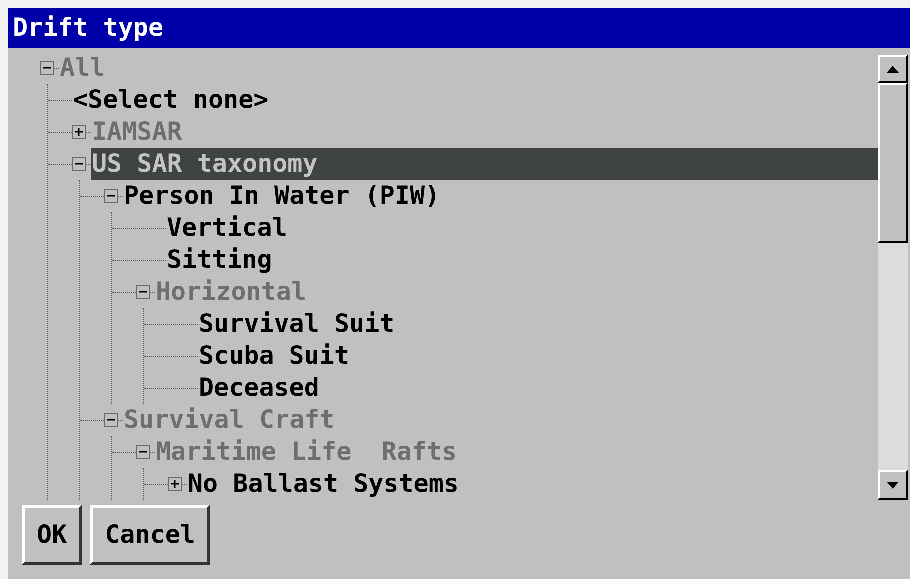  What do you see at coordinates (538, 324) in the screenshot?
I see `tree-item: Survival Suit` at bounding box center [538, 324].